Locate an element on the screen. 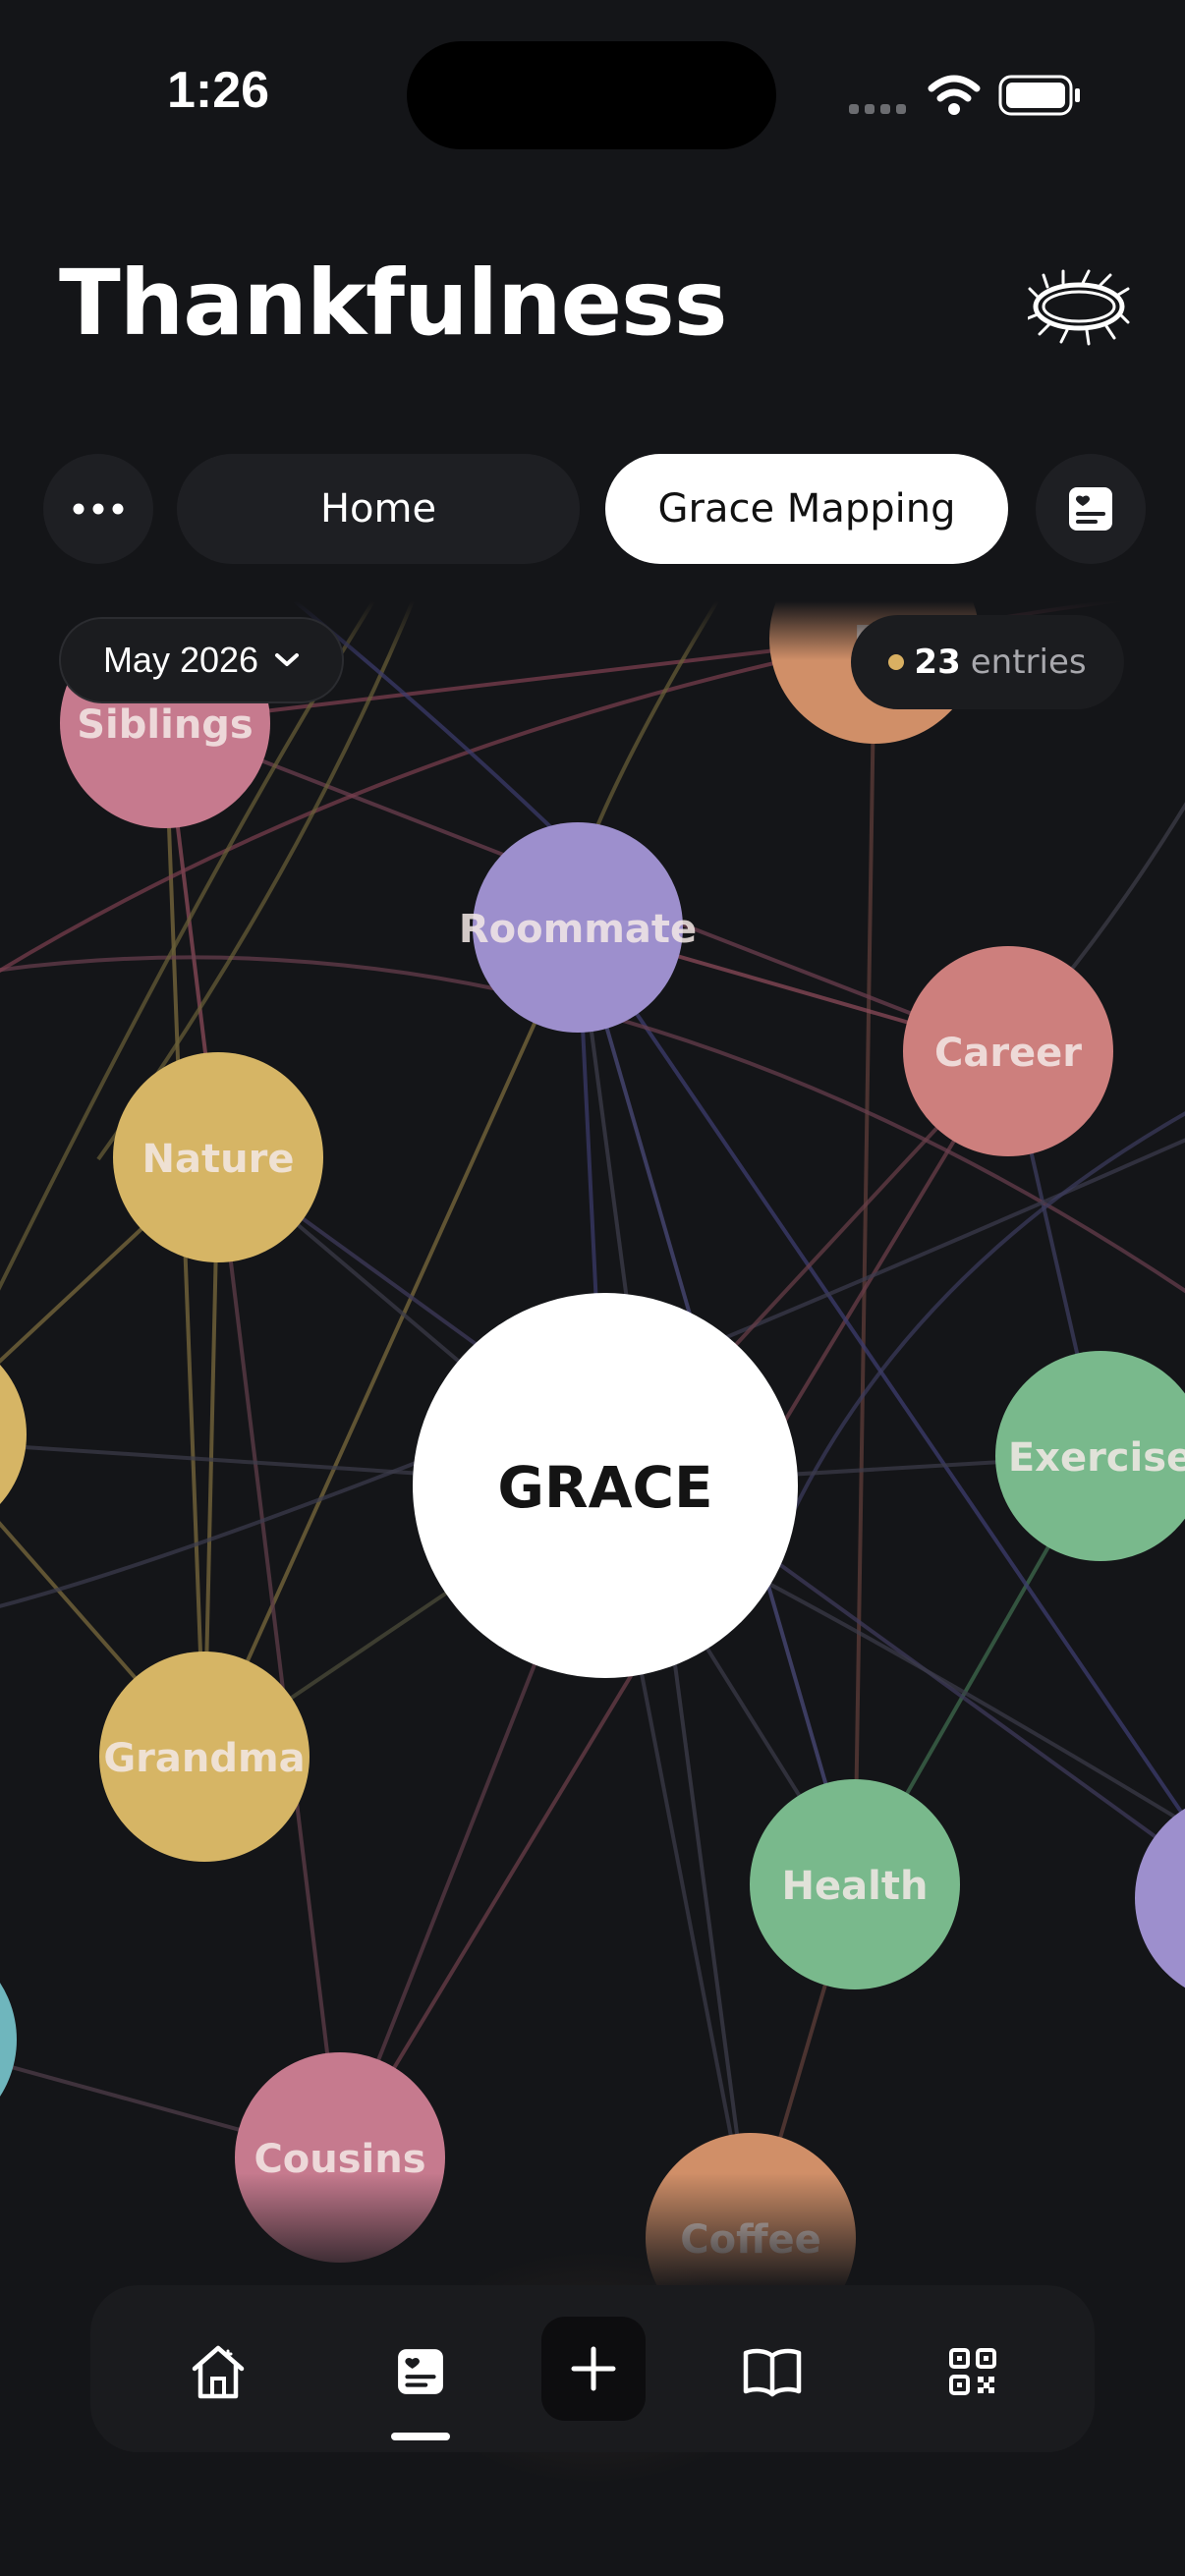  node-career: Career is located at coordinates (1008, 1051).